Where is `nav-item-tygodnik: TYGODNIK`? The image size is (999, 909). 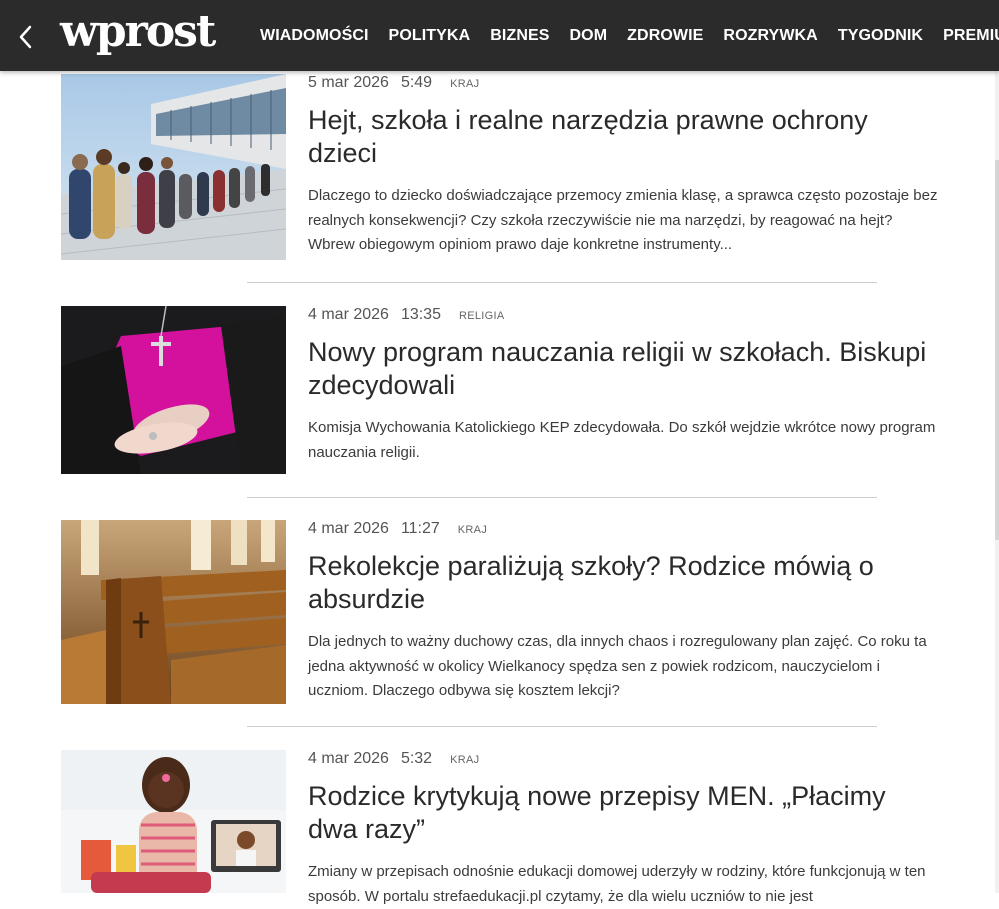
nav-item-tygodnik: TYGODNIK is located at coordinates (880, 36).